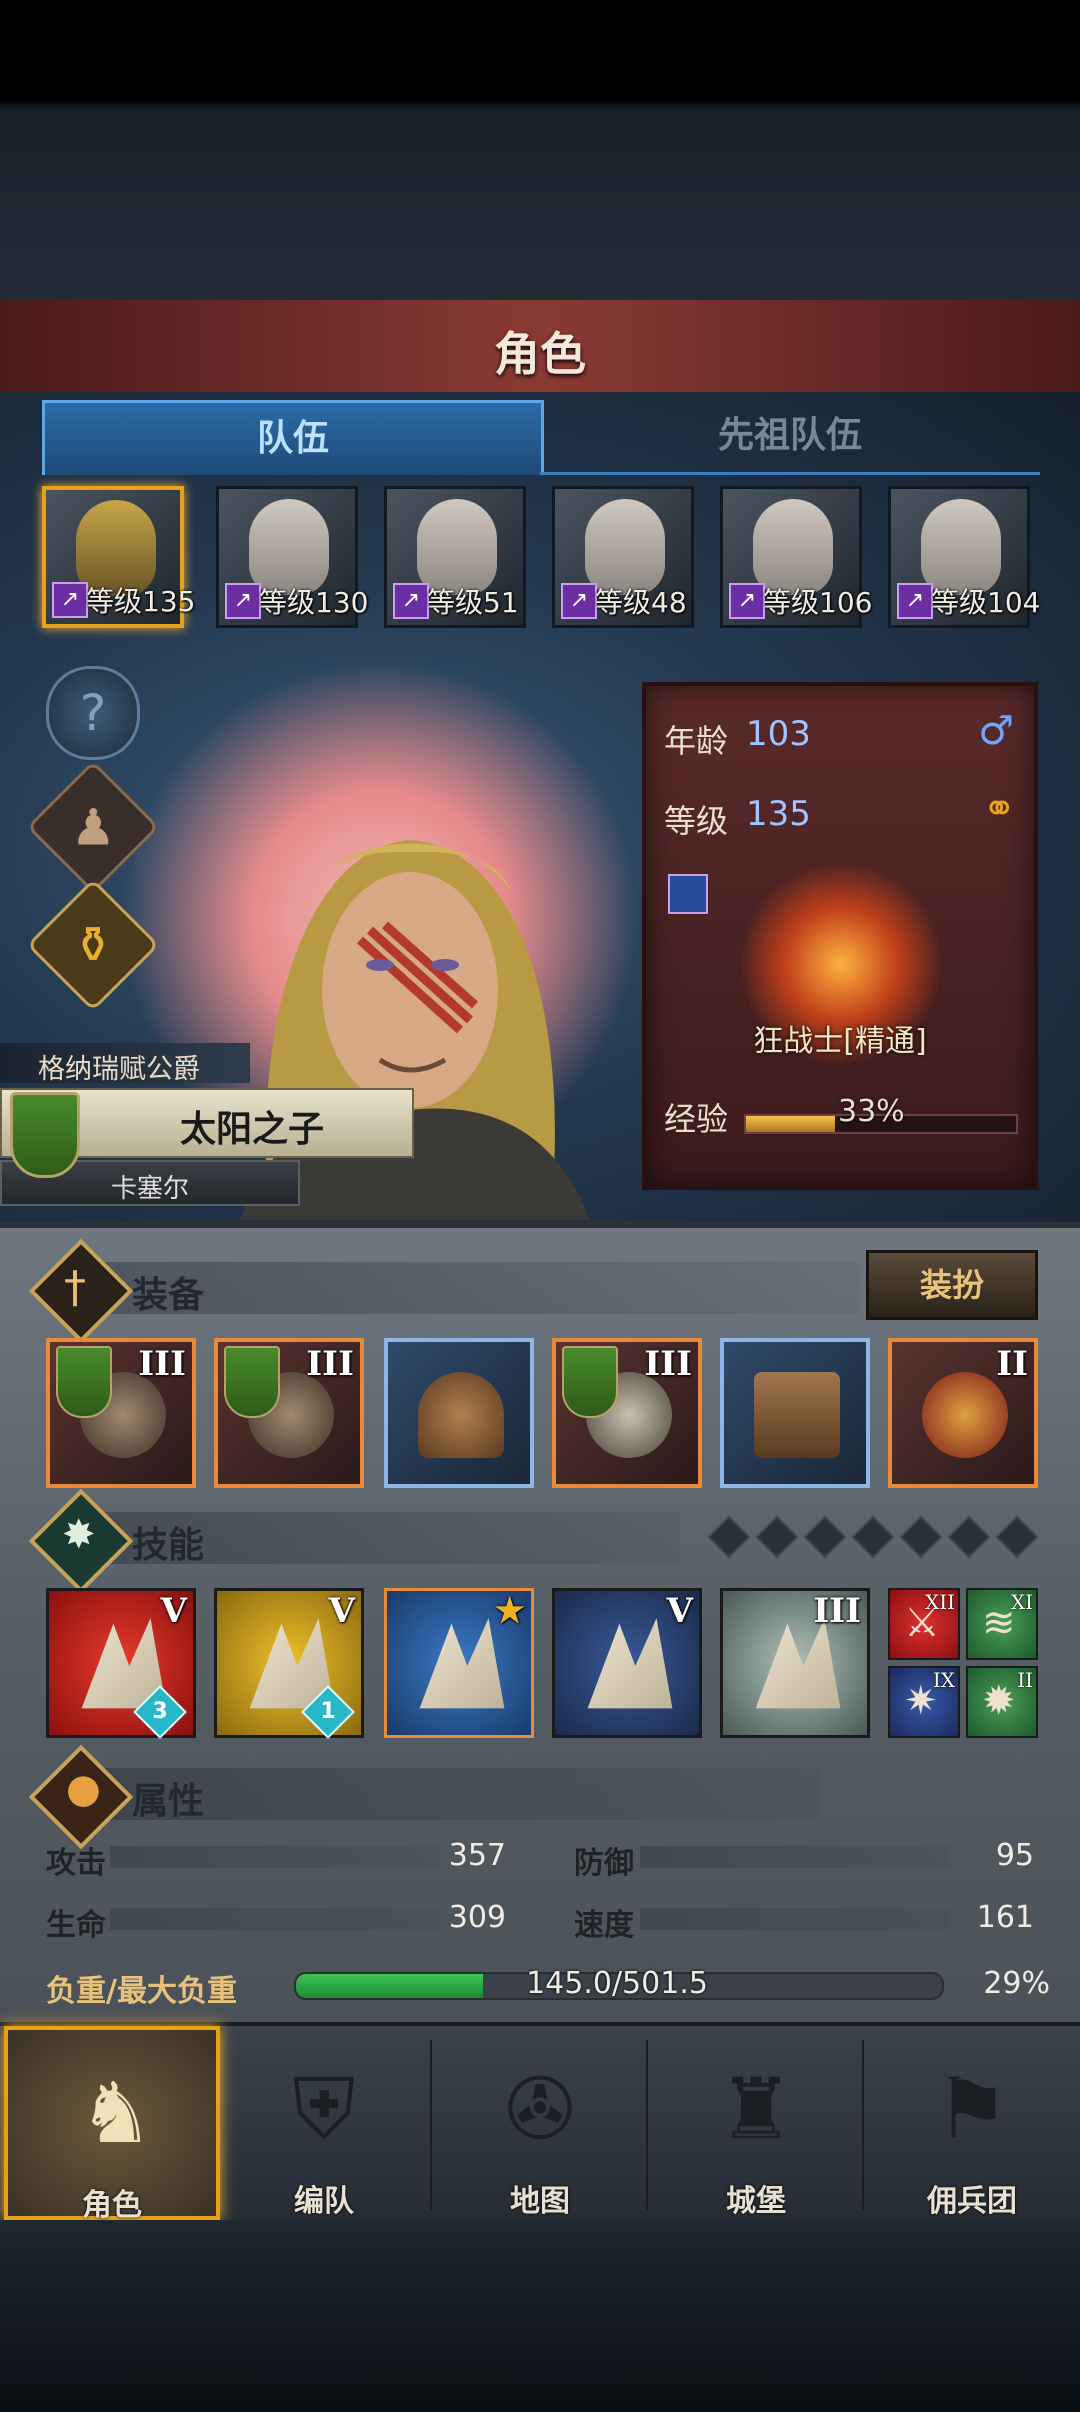 The height and width of the screenshot is (2412, 1080). I want to click on hp-label: 生命, so click(76, 1925).